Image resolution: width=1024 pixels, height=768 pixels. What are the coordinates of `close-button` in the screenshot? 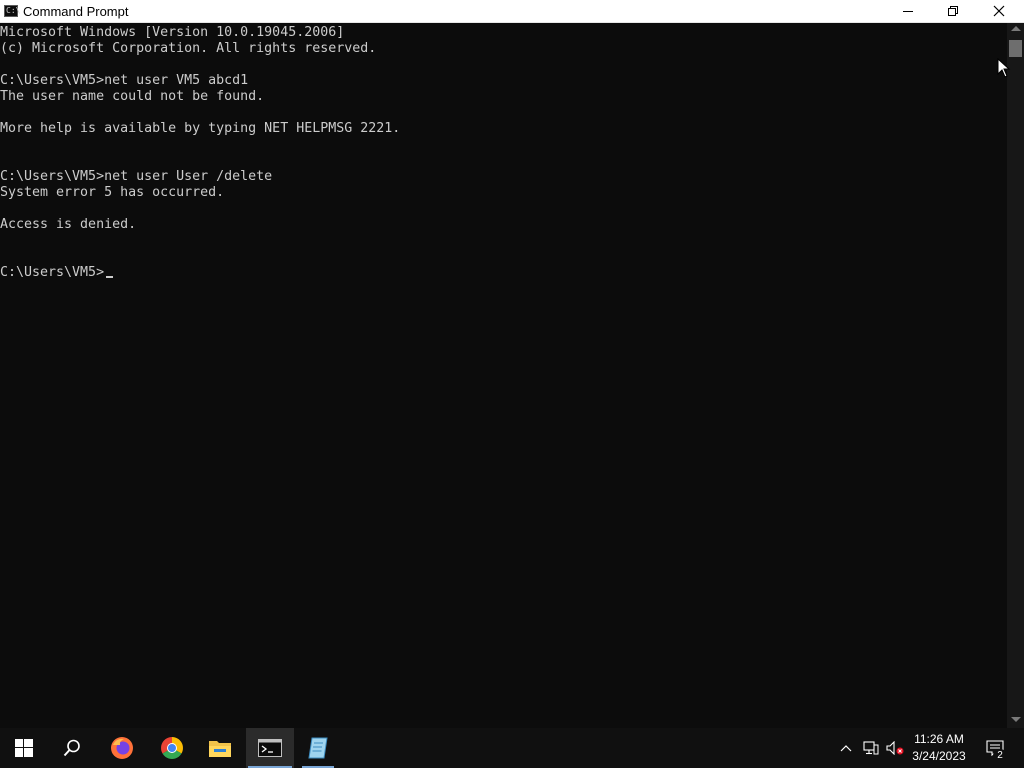 It's located at (999, 11).